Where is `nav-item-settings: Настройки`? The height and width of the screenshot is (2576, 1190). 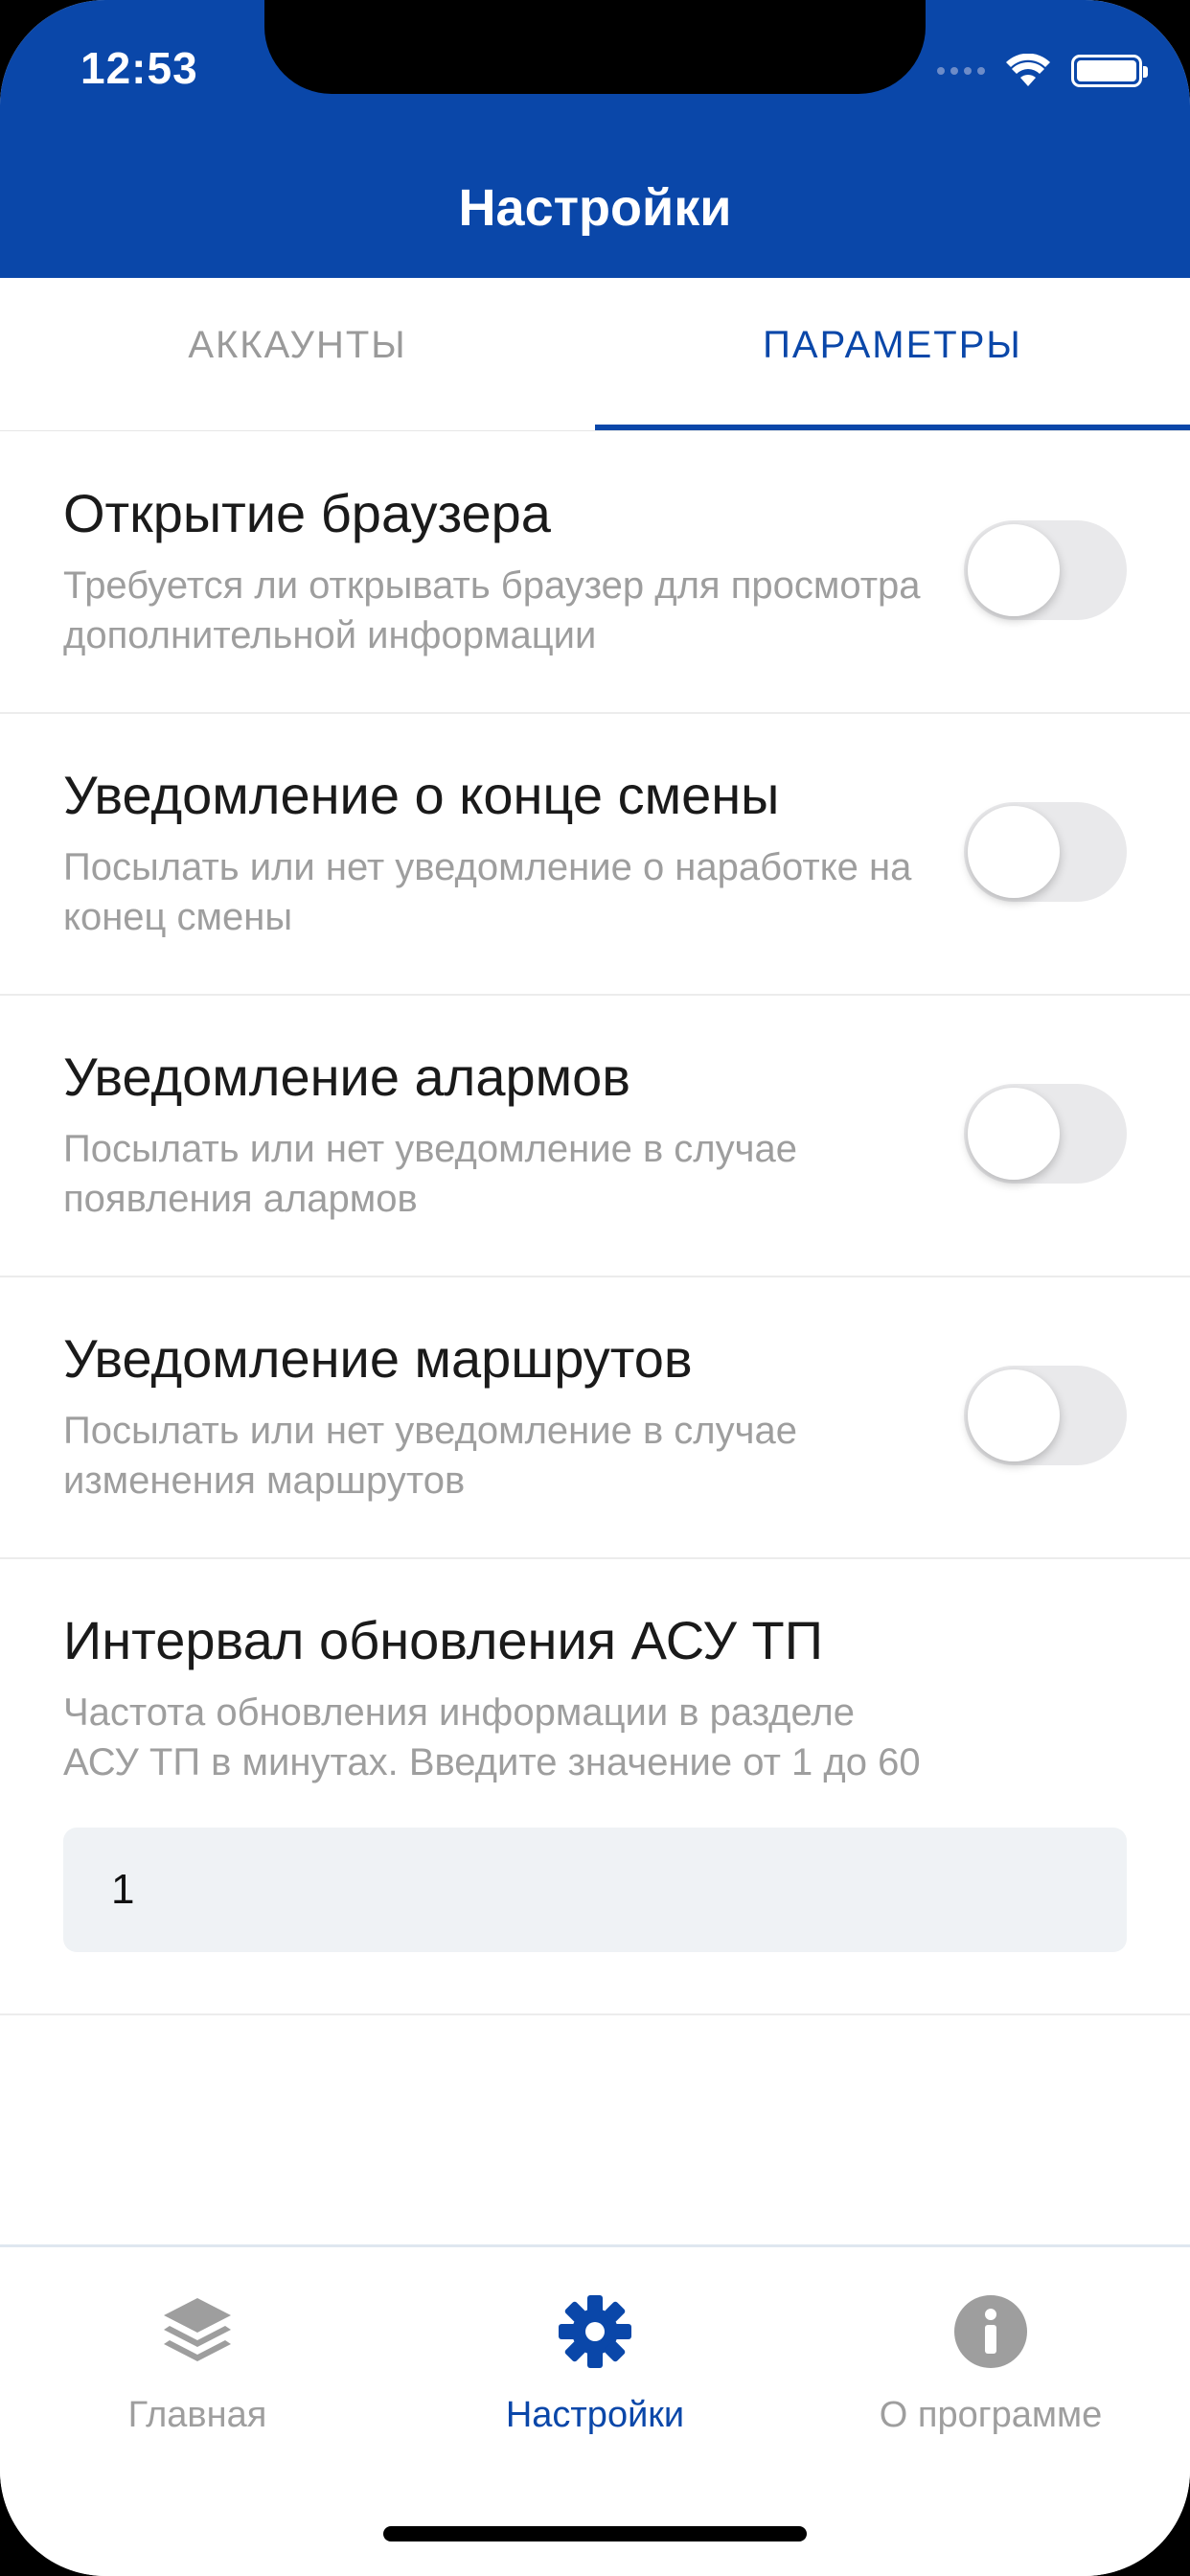
nav-item-settings: Настройки is located at coordinates (595, 2364).